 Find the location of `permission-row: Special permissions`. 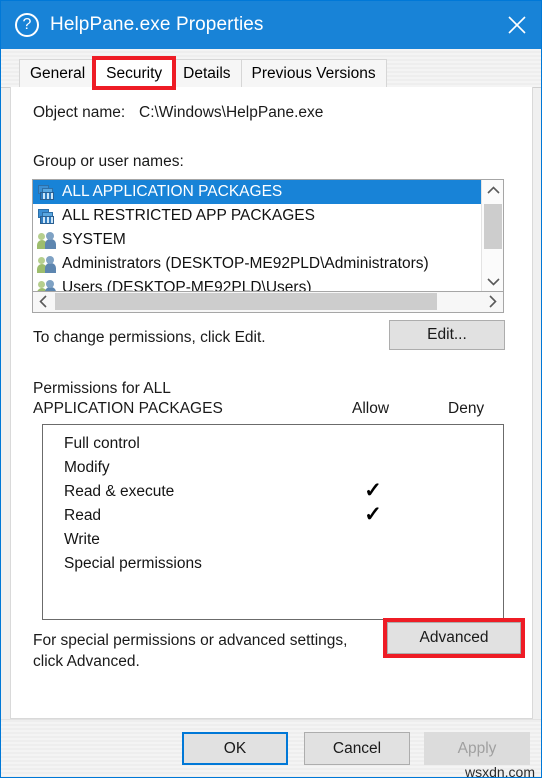

permission-row: Special permissions is located at coordinates (273, 566).